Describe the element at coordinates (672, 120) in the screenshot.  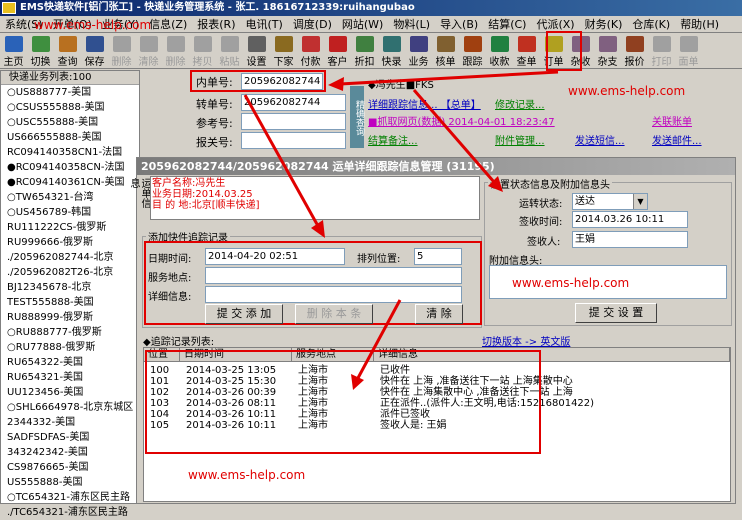
I see `related-bill-link: 关联账单` at that location.